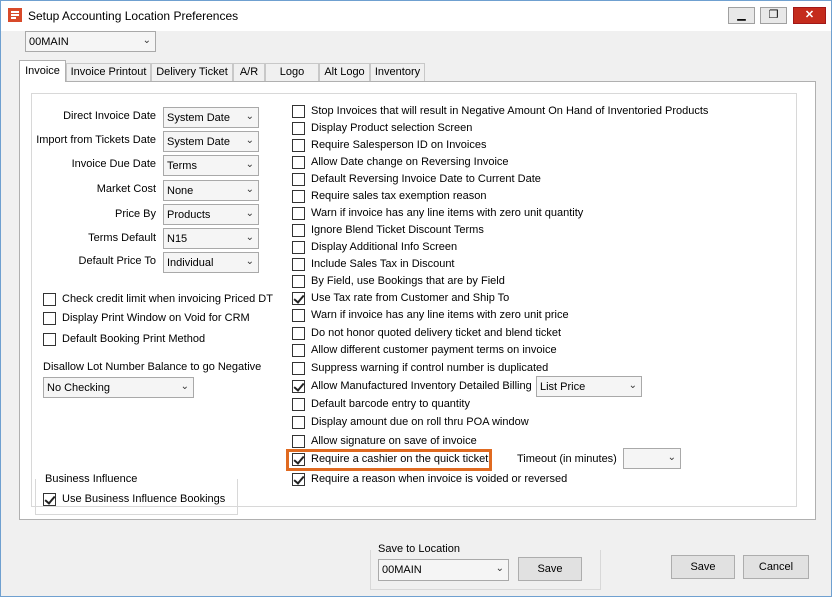 The height and width of the screenshot is (597, 832). What do you see at coordinates (776, 567) in the screenshot?
I see `cancel-button: Cancel` at bounding box center [776, 567].